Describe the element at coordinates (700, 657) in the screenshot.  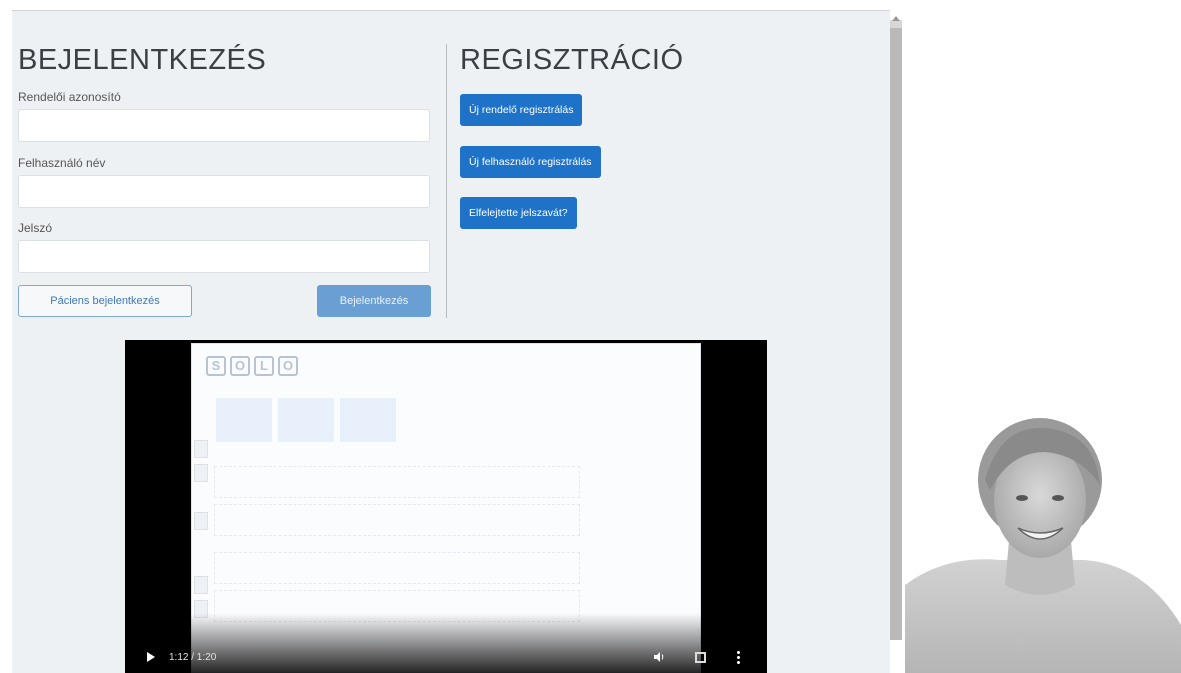
I see `fullscreen-icon` at that location.